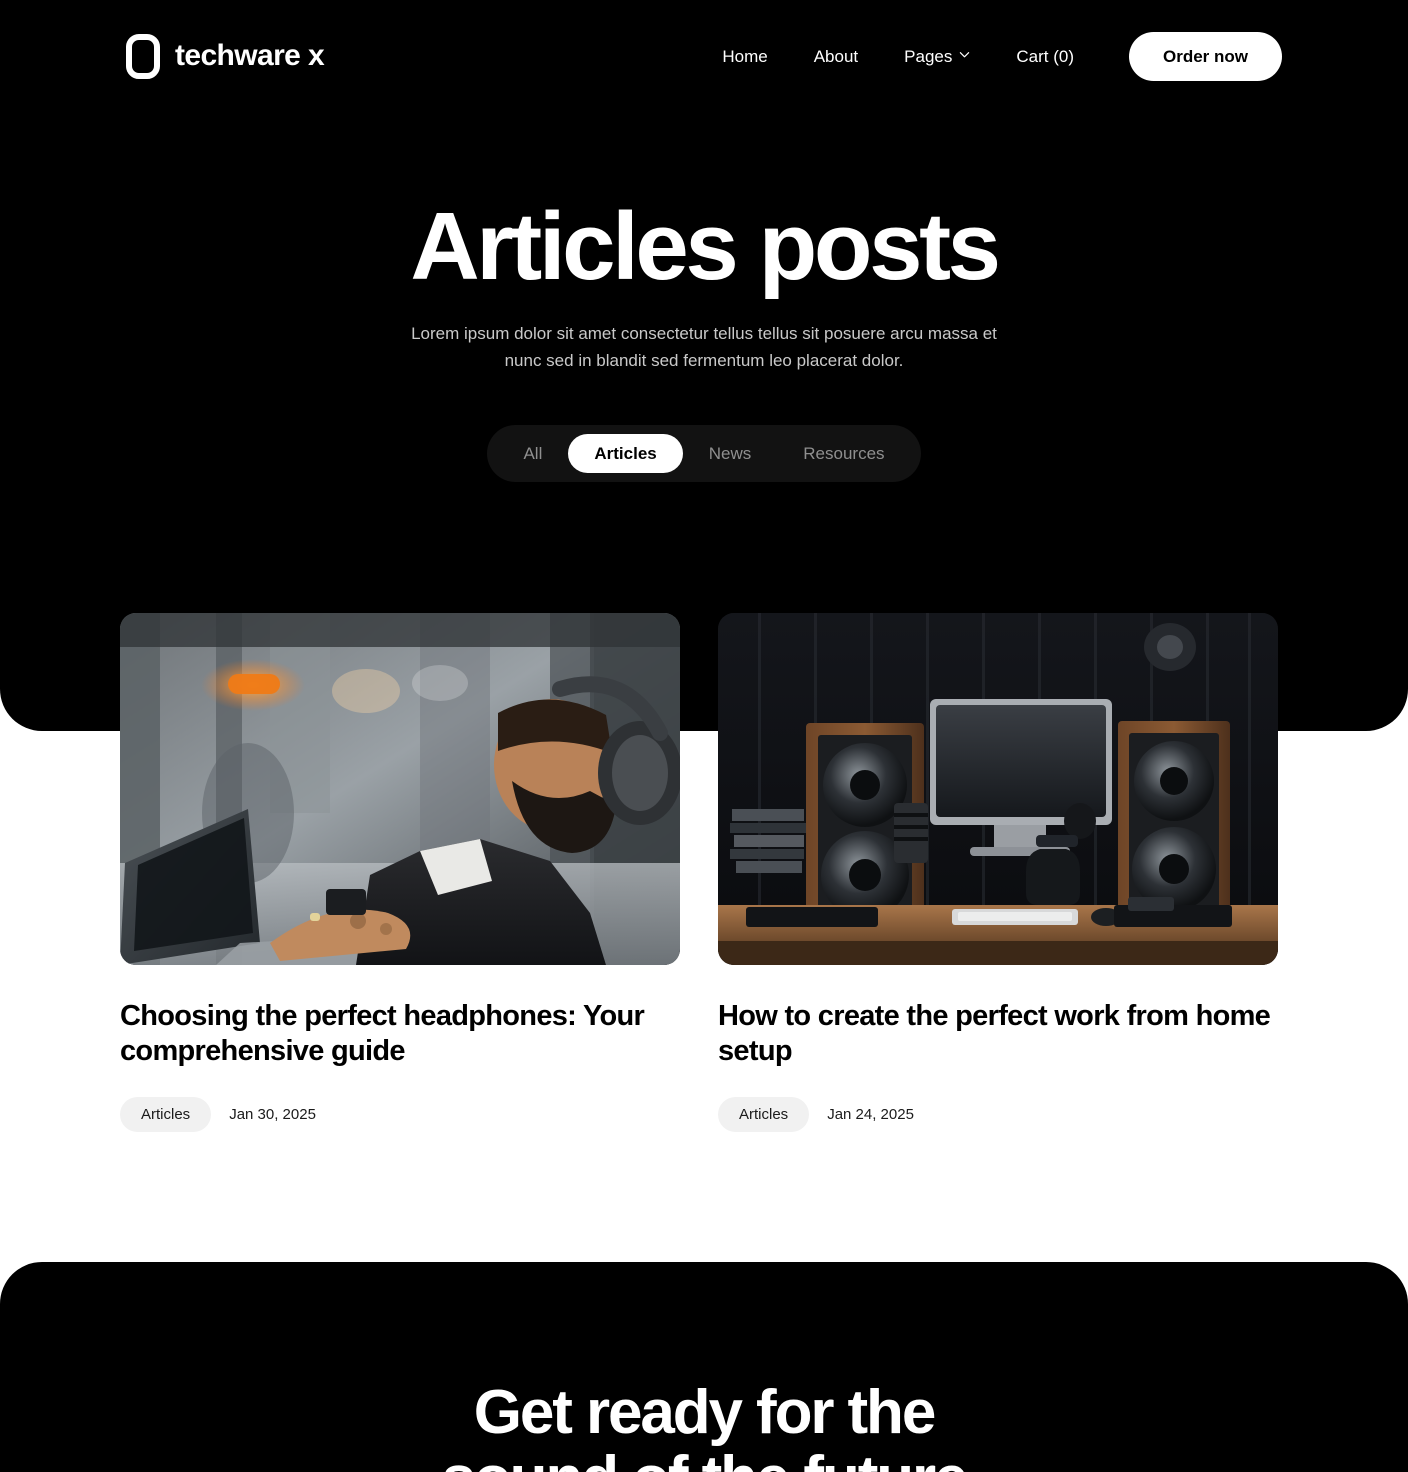  Describe the element at coordinates (400, 1114) in the screenshot. I see `post-meta: Articles Jan 30, 2025` at that location.